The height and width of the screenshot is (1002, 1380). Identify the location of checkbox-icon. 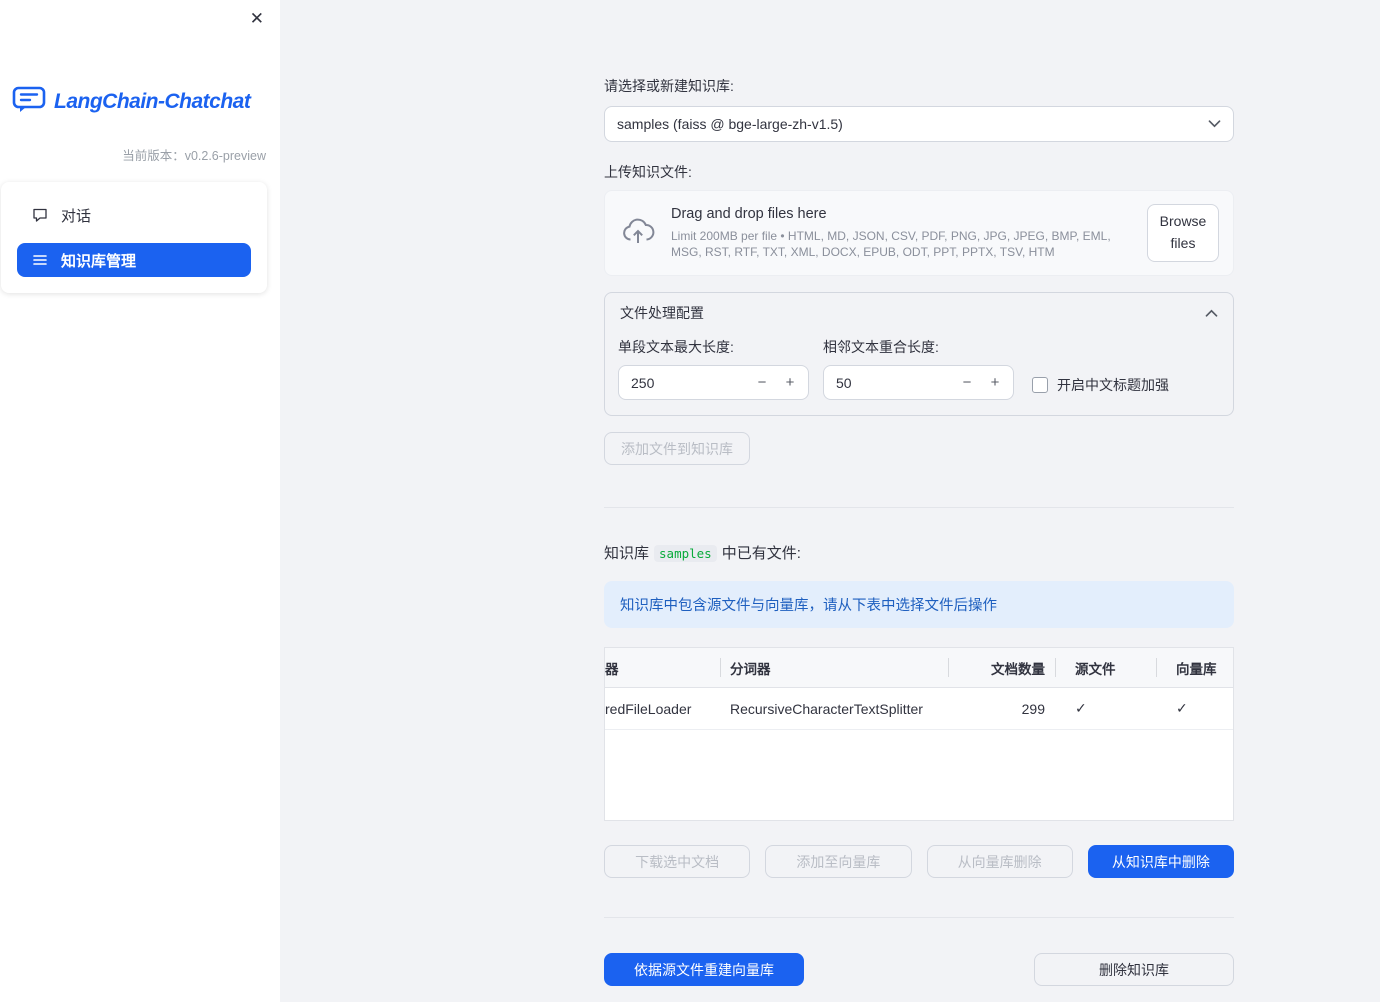
(1040, 385).